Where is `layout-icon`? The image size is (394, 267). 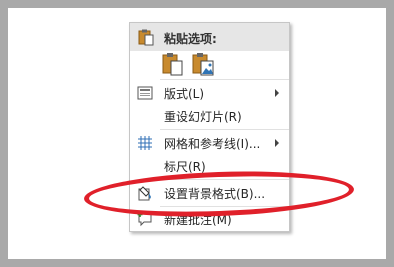 layout-icon is located at coordinates (145, 93).